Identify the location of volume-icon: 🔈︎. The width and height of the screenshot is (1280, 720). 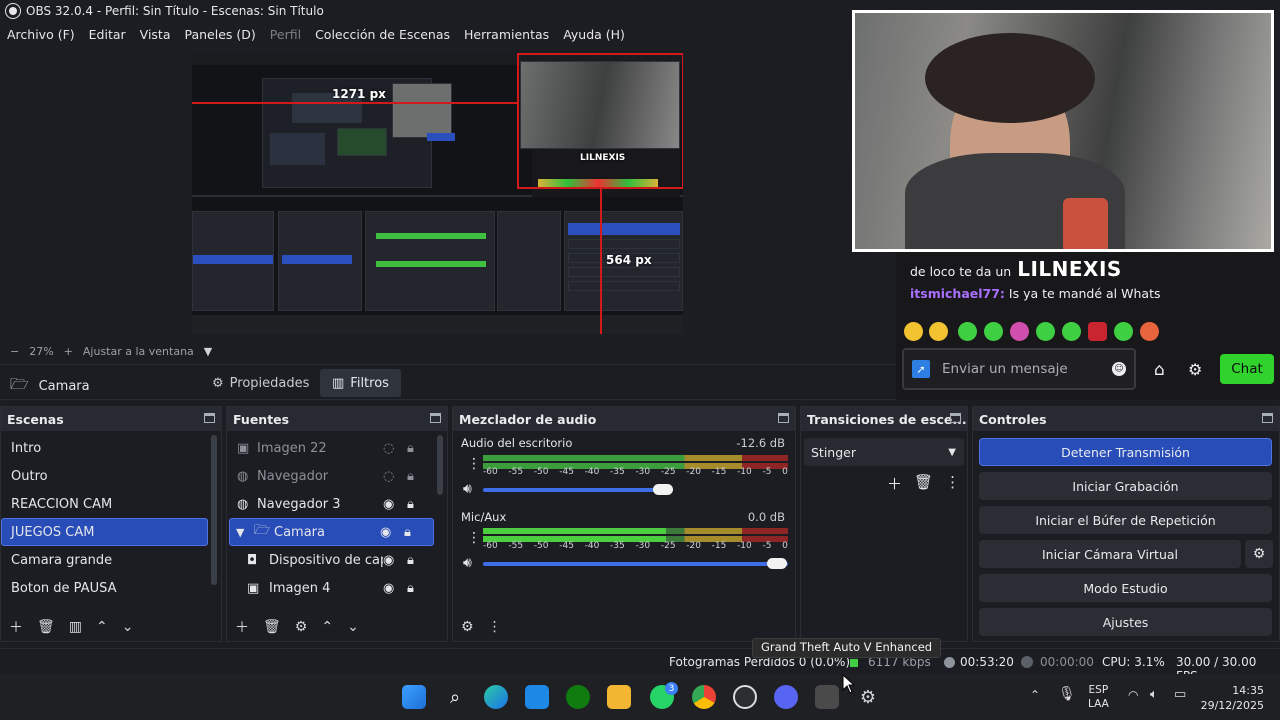
(1154, 694).